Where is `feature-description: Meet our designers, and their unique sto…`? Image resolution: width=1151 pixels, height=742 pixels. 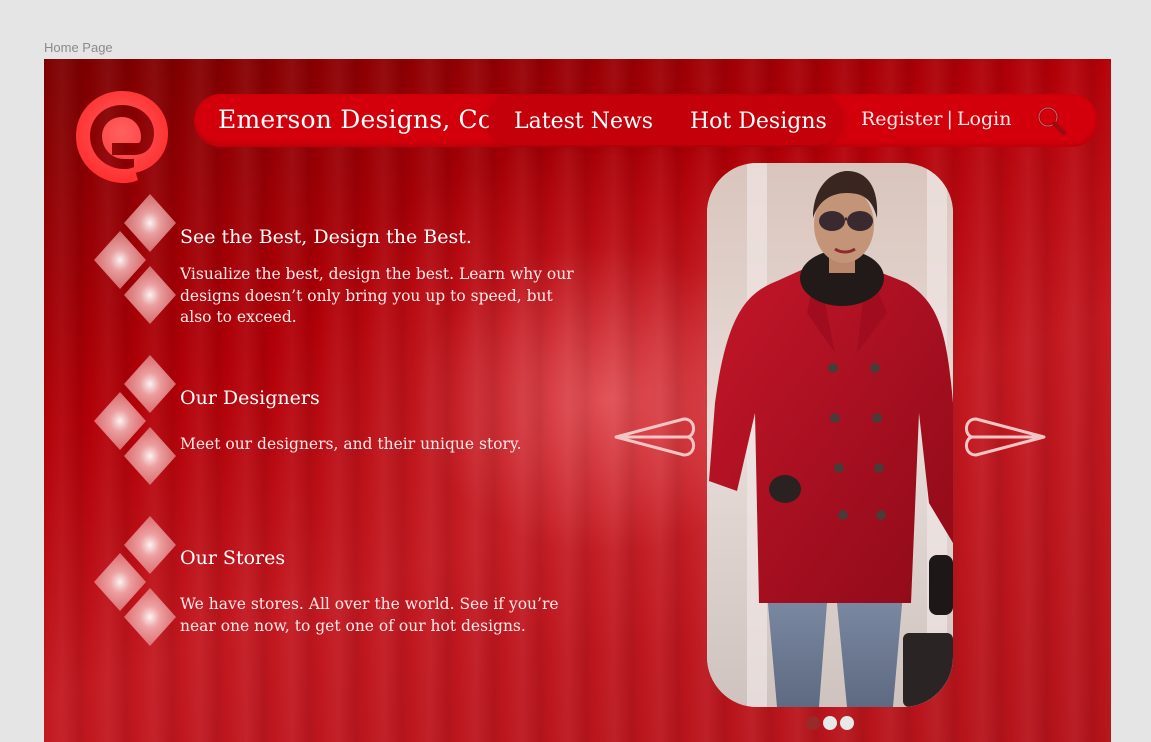
feature-description: Meet our designers, and their unique sto… is located at coordinates (351, 444).